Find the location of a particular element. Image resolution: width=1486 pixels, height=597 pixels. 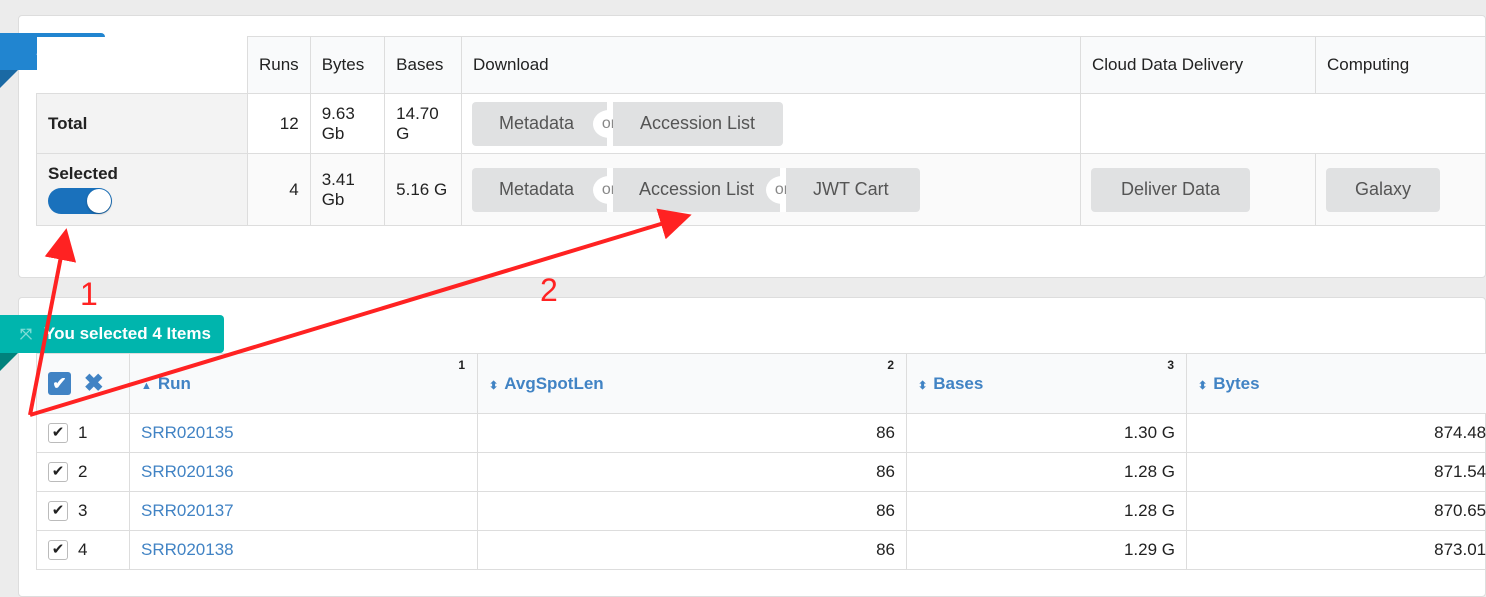

bases-cell: 1.29 G is located at coordinates (1047, 550).